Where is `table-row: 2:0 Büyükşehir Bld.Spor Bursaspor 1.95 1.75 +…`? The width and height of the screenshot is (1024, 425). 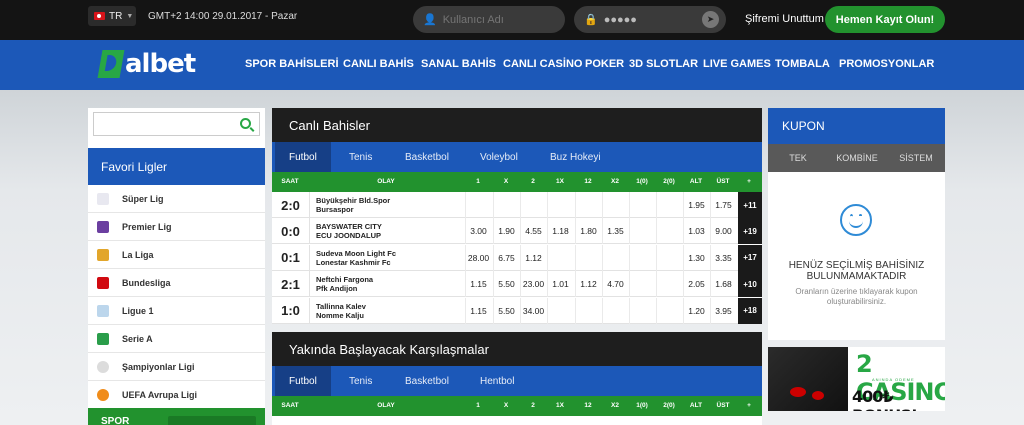
table-row: 2:0 Büyükşehir Bld.Spor Bursaspor 1.95 1.75 +… is located at coordinates (517, 205).